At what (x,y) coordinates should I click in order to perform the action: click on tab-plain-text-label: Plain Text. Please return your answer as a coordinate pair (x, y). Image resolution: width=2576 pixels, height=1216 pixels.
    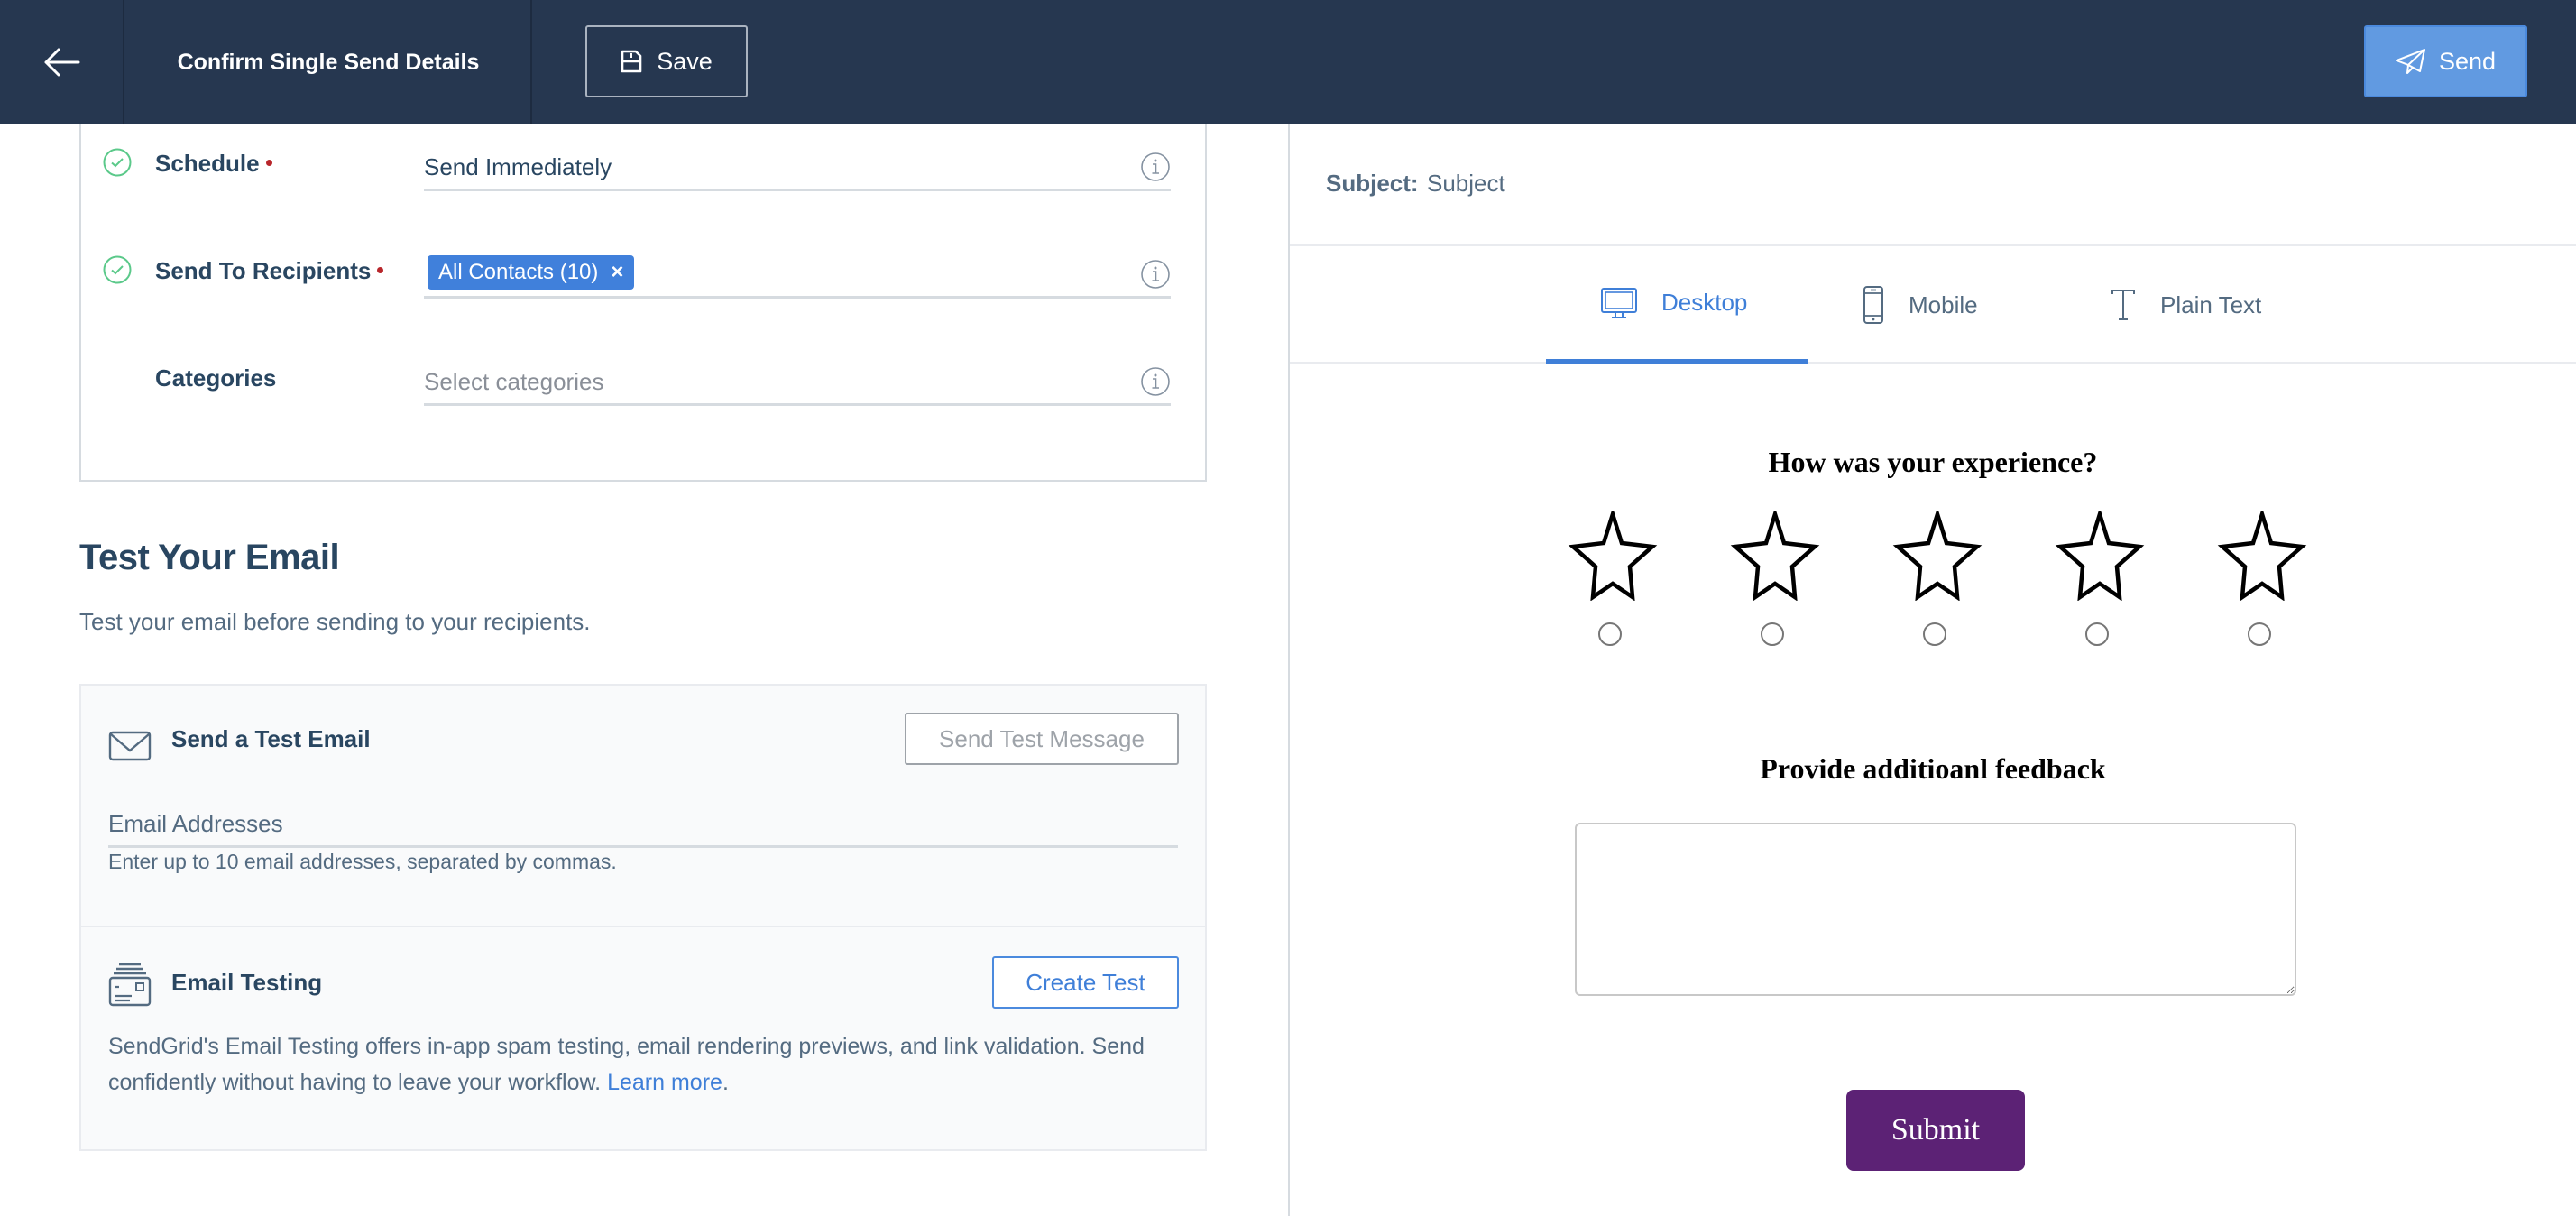
    Looking at the image, I should click on (2211, 304).